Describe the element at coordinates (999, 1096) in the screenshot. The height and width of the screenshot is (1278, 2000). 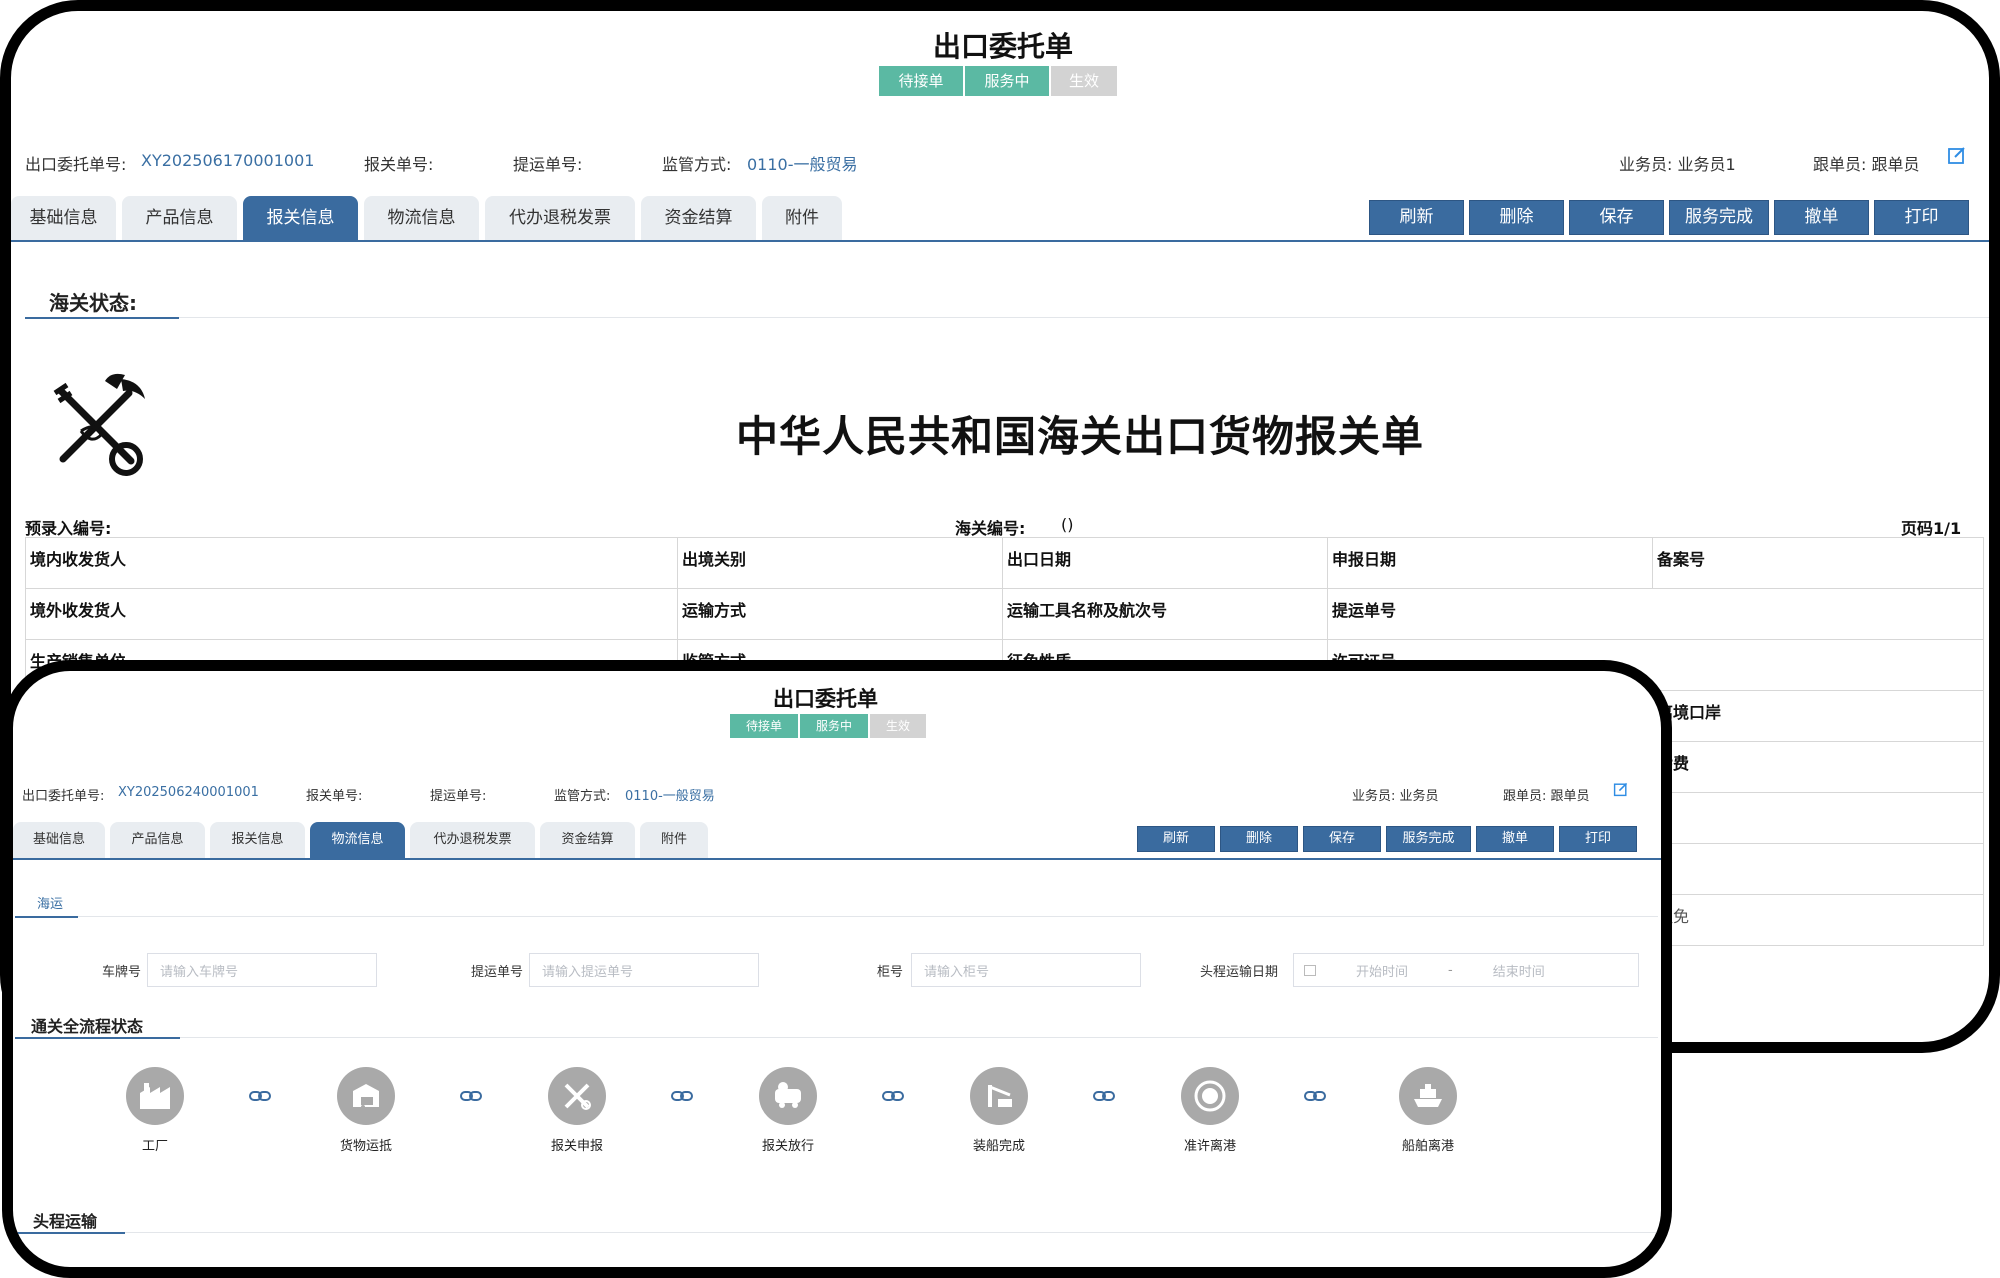
I see `crane-icon` at that location.